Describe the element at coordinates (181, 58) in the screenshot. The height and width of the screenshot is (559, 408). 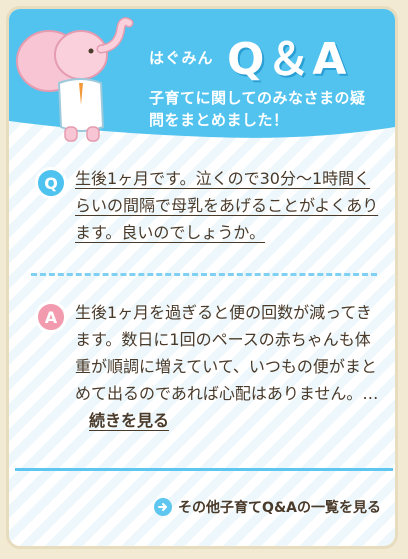
I see `brand-label: はぐみん` at that location.